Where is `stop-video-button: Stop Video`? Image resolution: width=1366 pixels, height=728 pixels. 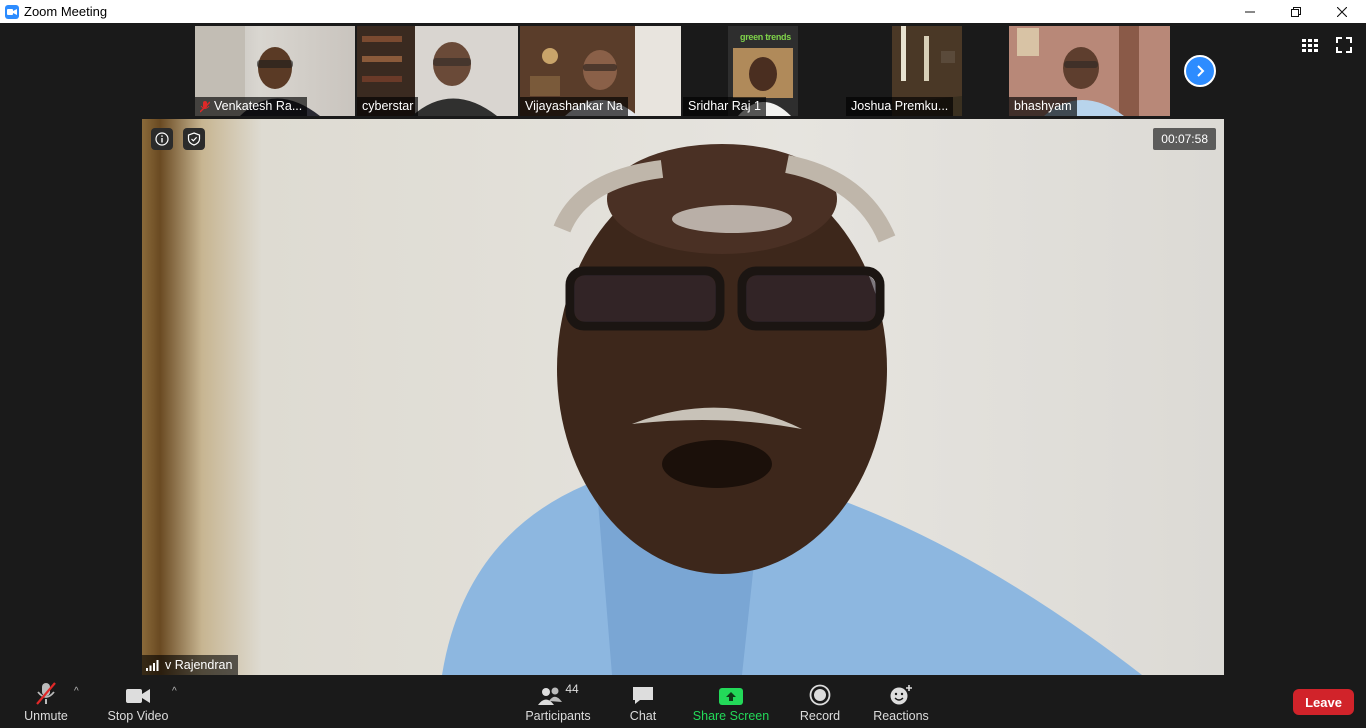
stop-video-button: Stop Video is located at coordinates (138, 702).